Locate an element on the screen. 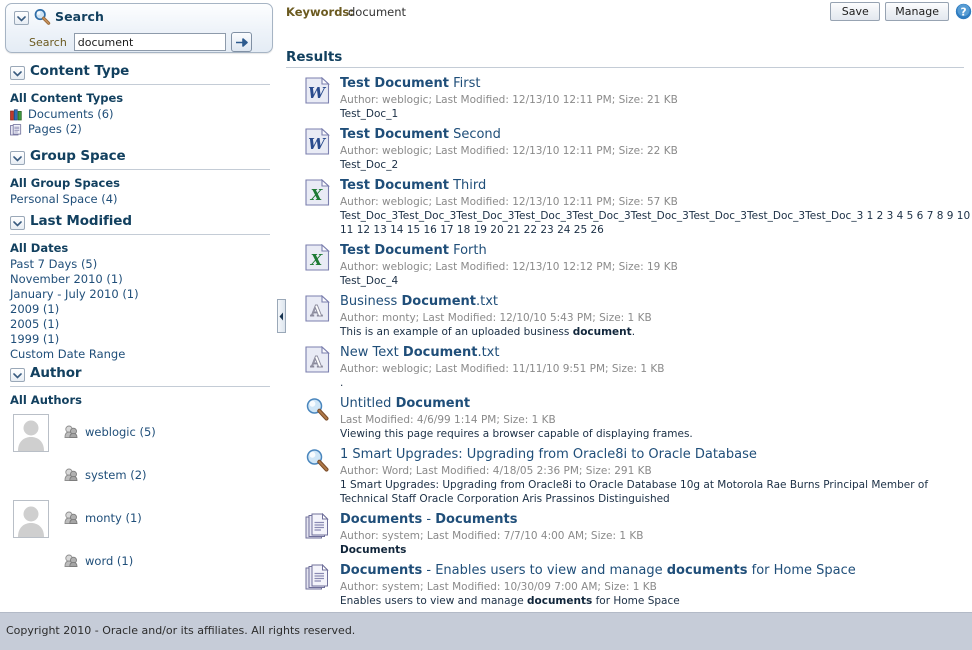  author-row: monty (1) is located at coordinates (144, 521).